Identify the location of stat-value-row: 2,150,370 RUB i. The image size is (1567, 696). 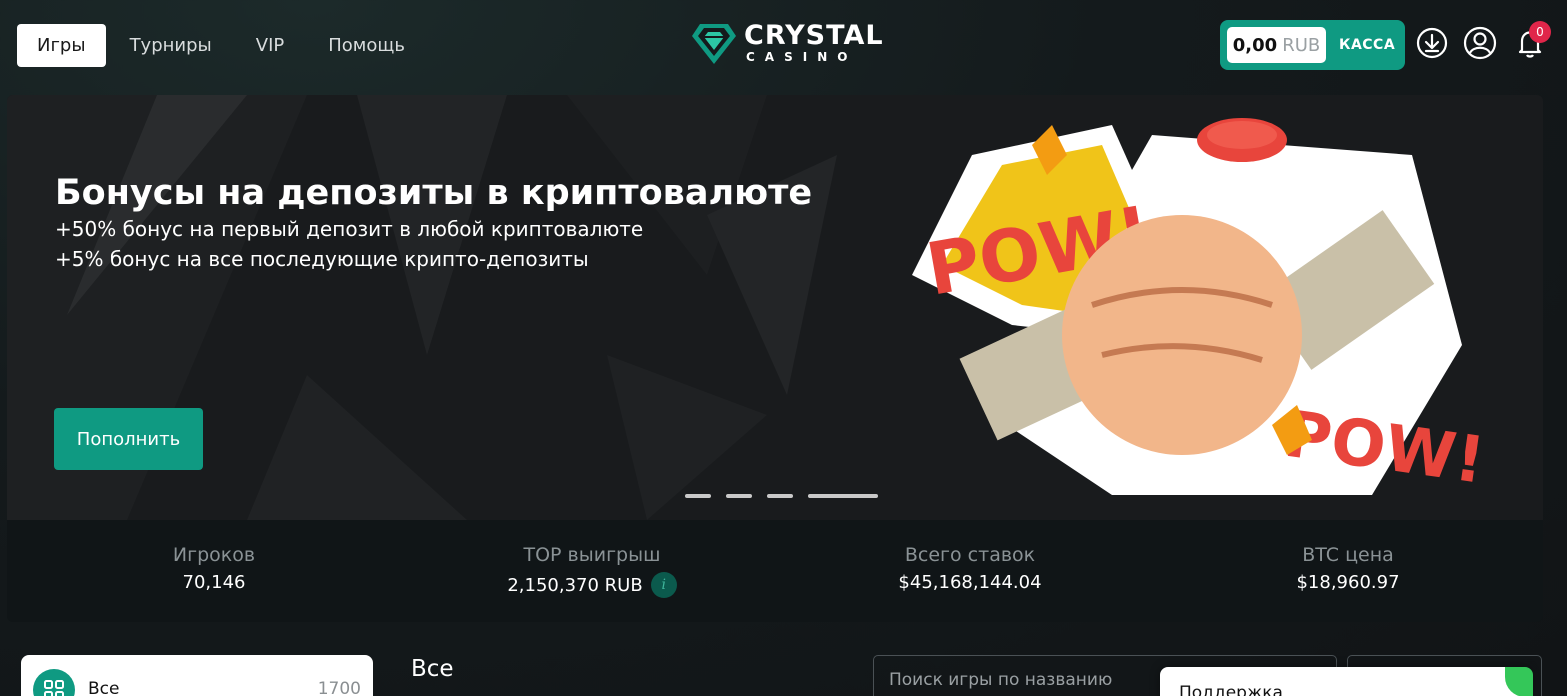
(592, 585).